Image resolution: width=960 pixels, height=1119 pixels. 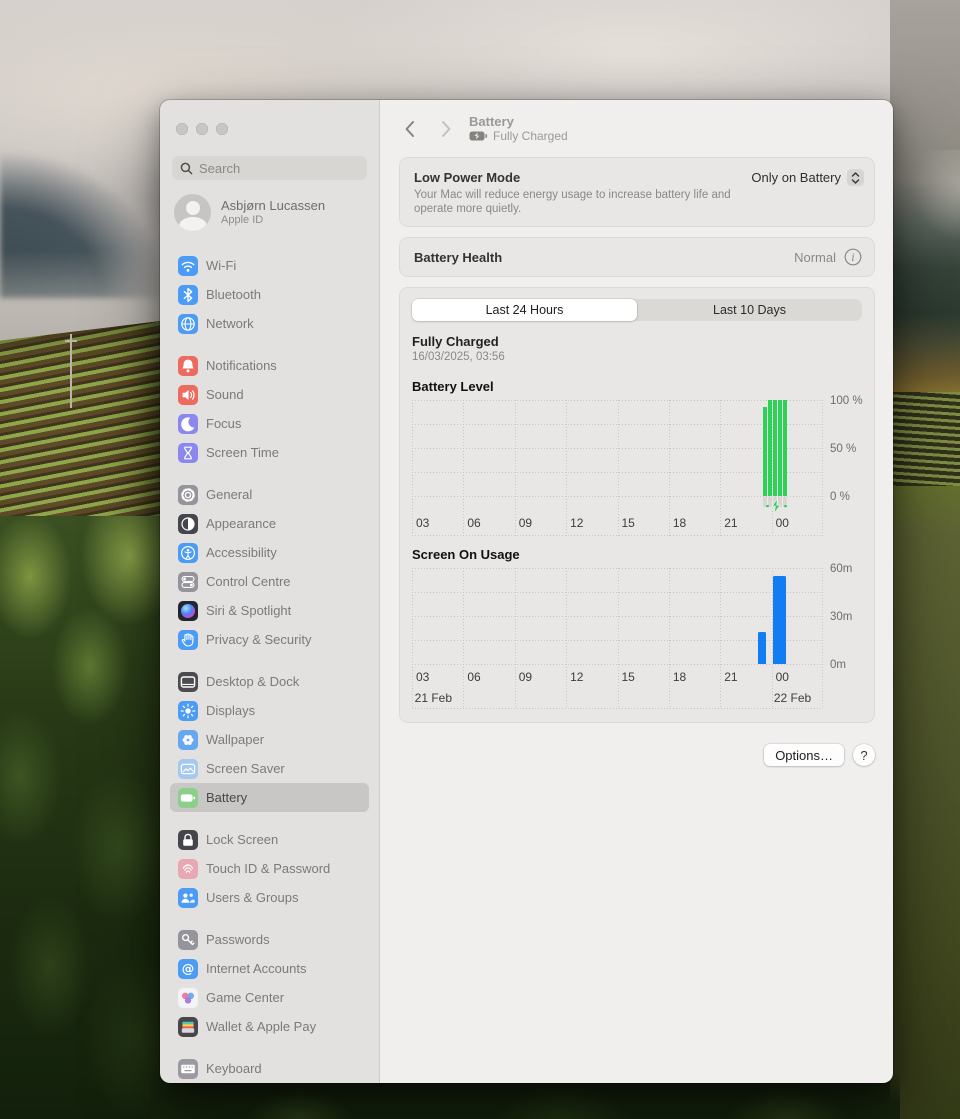 I want to click on sidebar-item-notifications: Notifications, so click(x=269, y=365).